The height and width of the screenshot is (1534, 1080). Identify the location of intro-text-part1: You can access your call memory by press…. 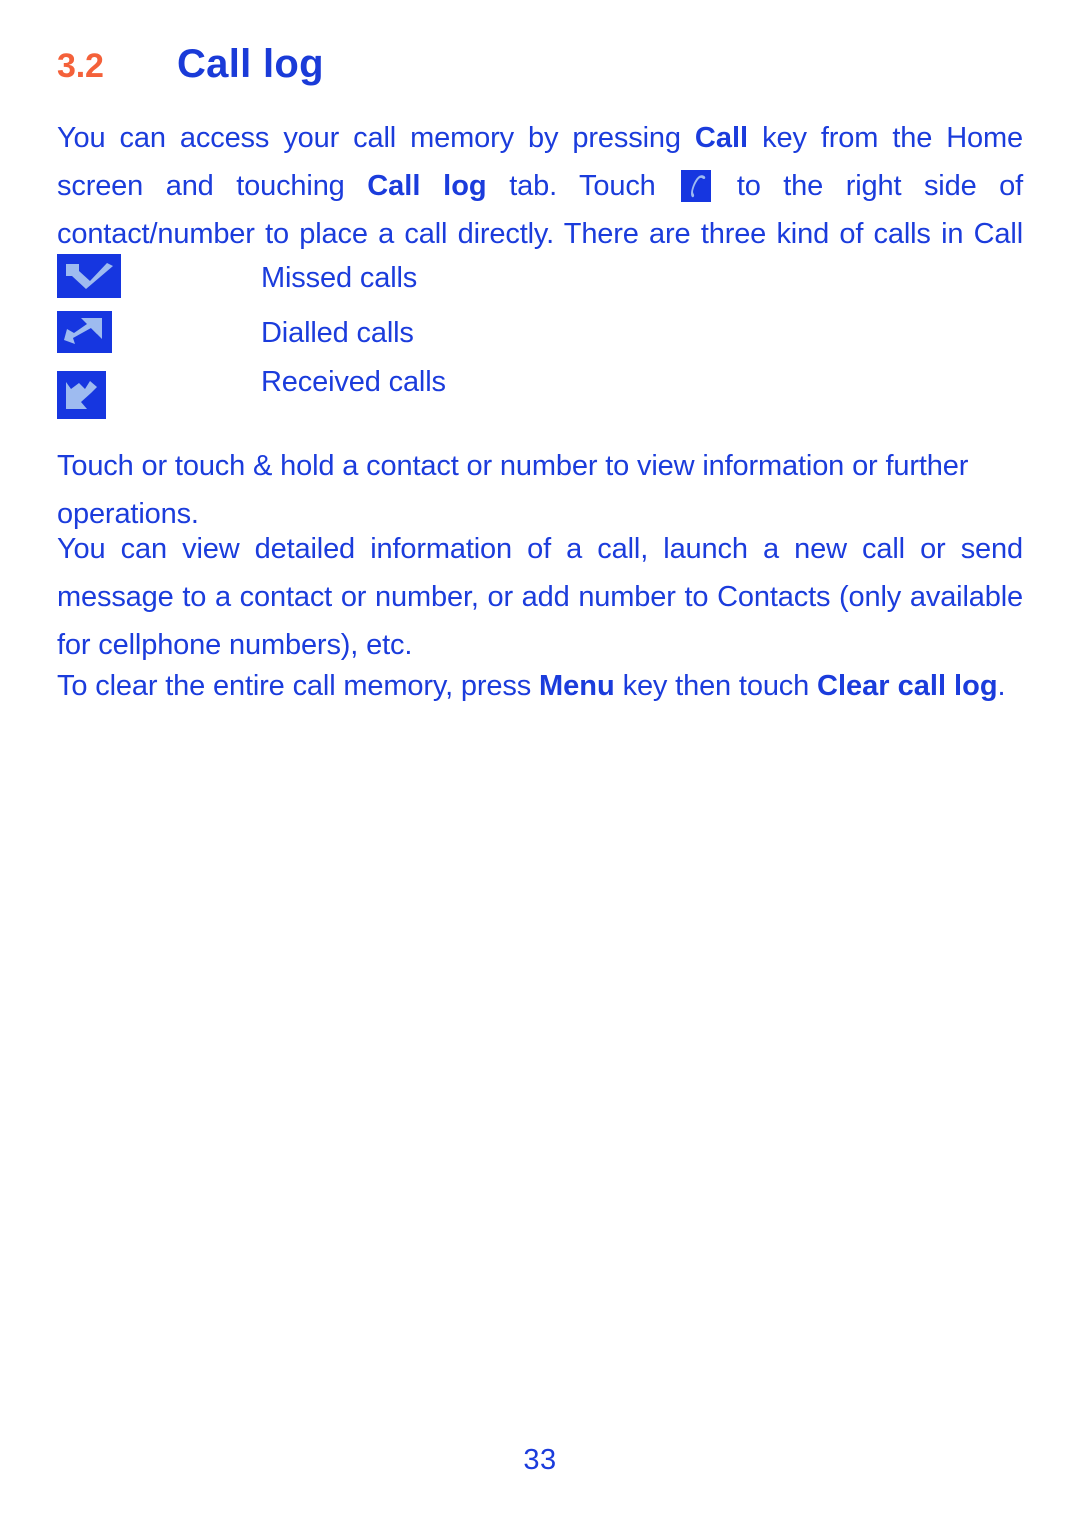
(376, 138).